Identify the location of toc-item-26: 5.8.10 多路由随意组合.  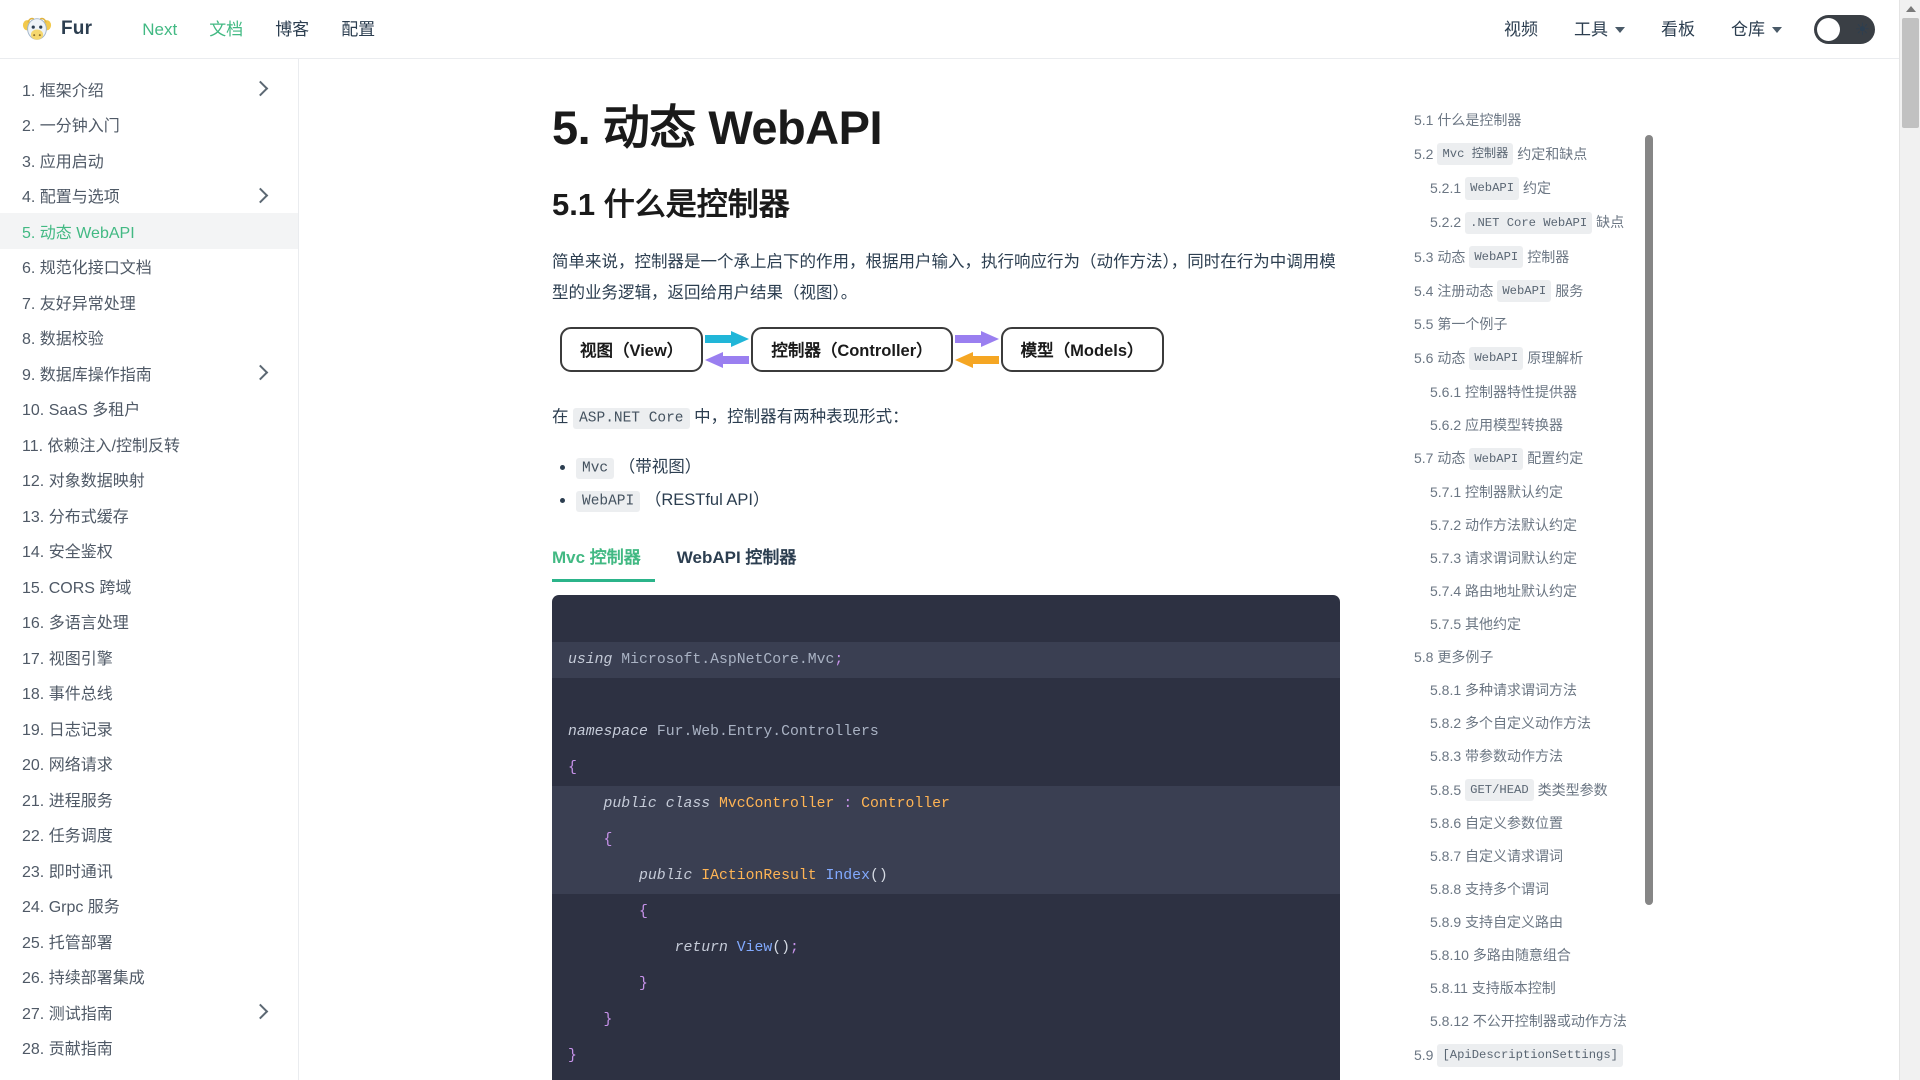
(1535, 955).